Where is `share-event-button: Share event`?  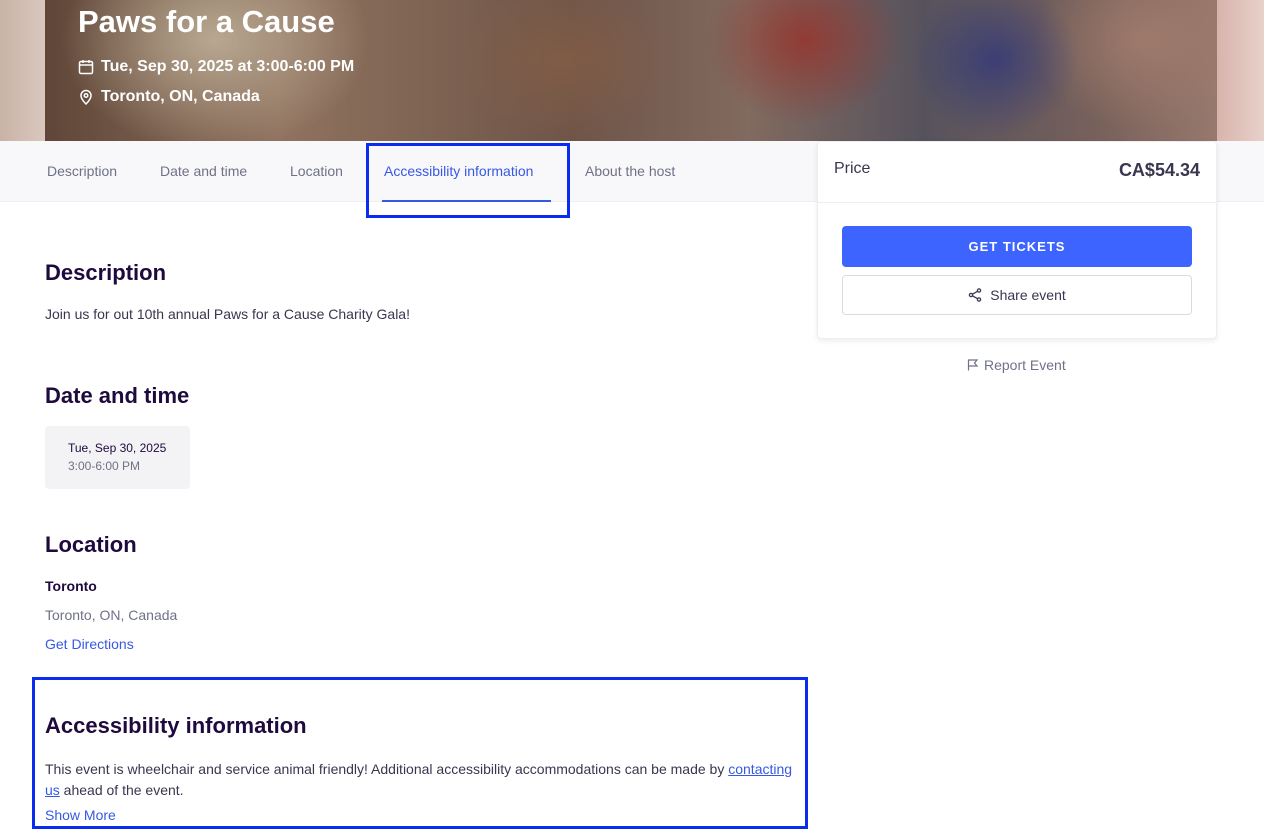 share-event-button: Share event is located at coordinates (1017, 295).